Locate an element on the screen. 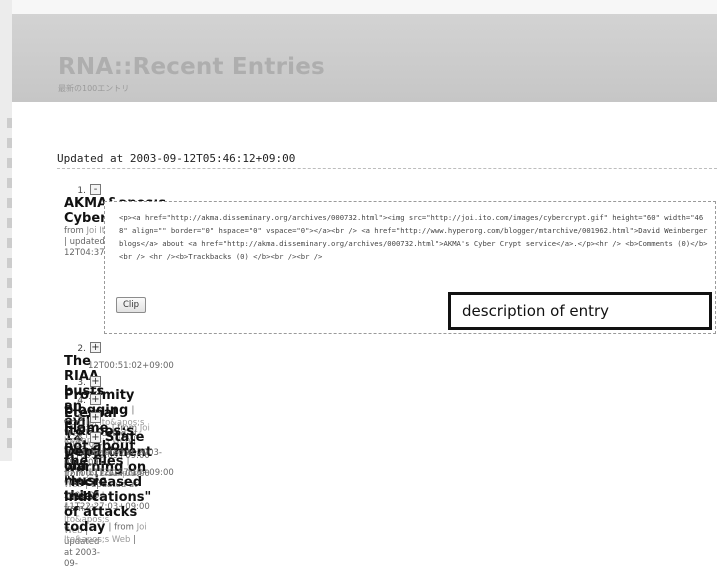 The height and width of the screenshot is (570, 717). collapse-button: - is located at coordinates (95, 189).